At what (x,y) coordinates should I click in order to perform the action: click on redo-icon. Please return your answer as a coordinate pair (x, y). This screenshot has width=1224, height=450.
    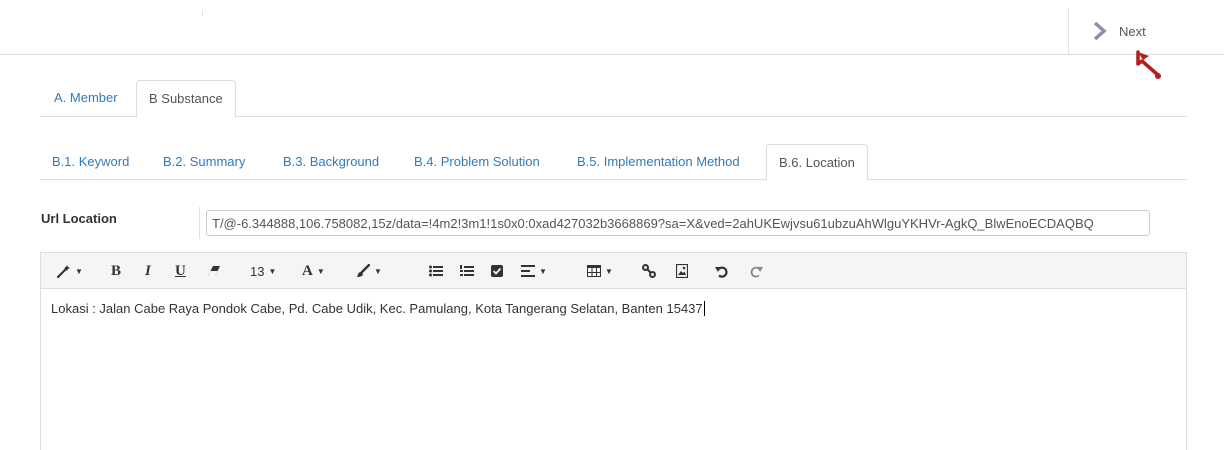
    Looking at the image, I should click on (756, 272).